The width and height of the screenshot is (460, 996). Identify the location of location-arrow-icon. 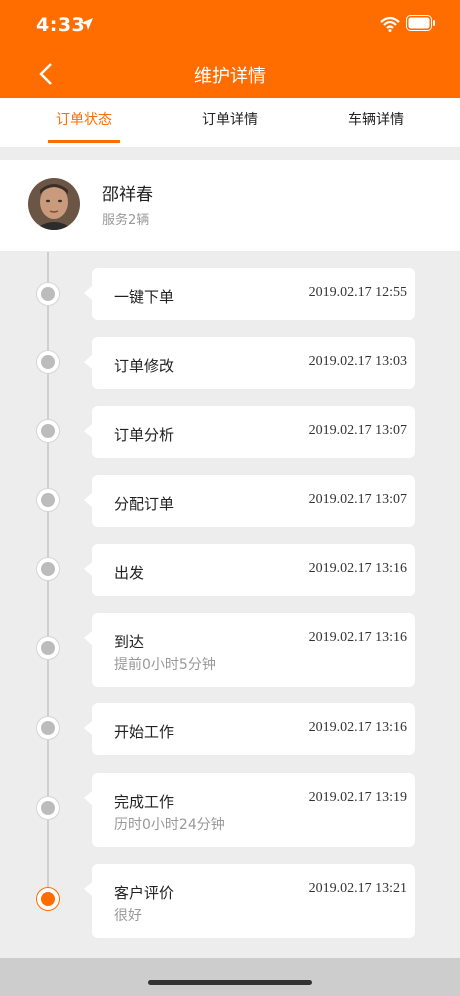
(87, 25).